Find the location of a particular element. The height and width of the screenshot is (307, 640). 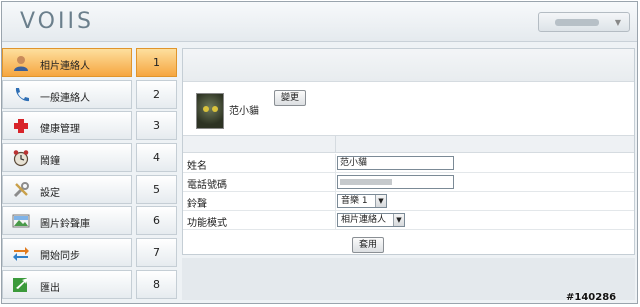

sidebar-item-photo-contacts: 相片連絡人 is located at coordinates (67, 62).